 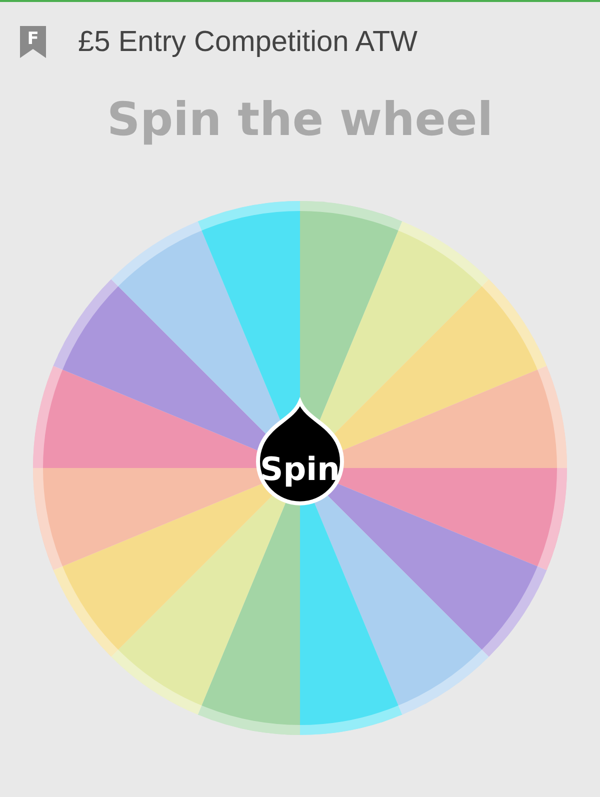 What do you see at coordinates (33, 42) in the screenshot?
I see `bookmark-logo-icon: F` at bounding box center [33, 42].